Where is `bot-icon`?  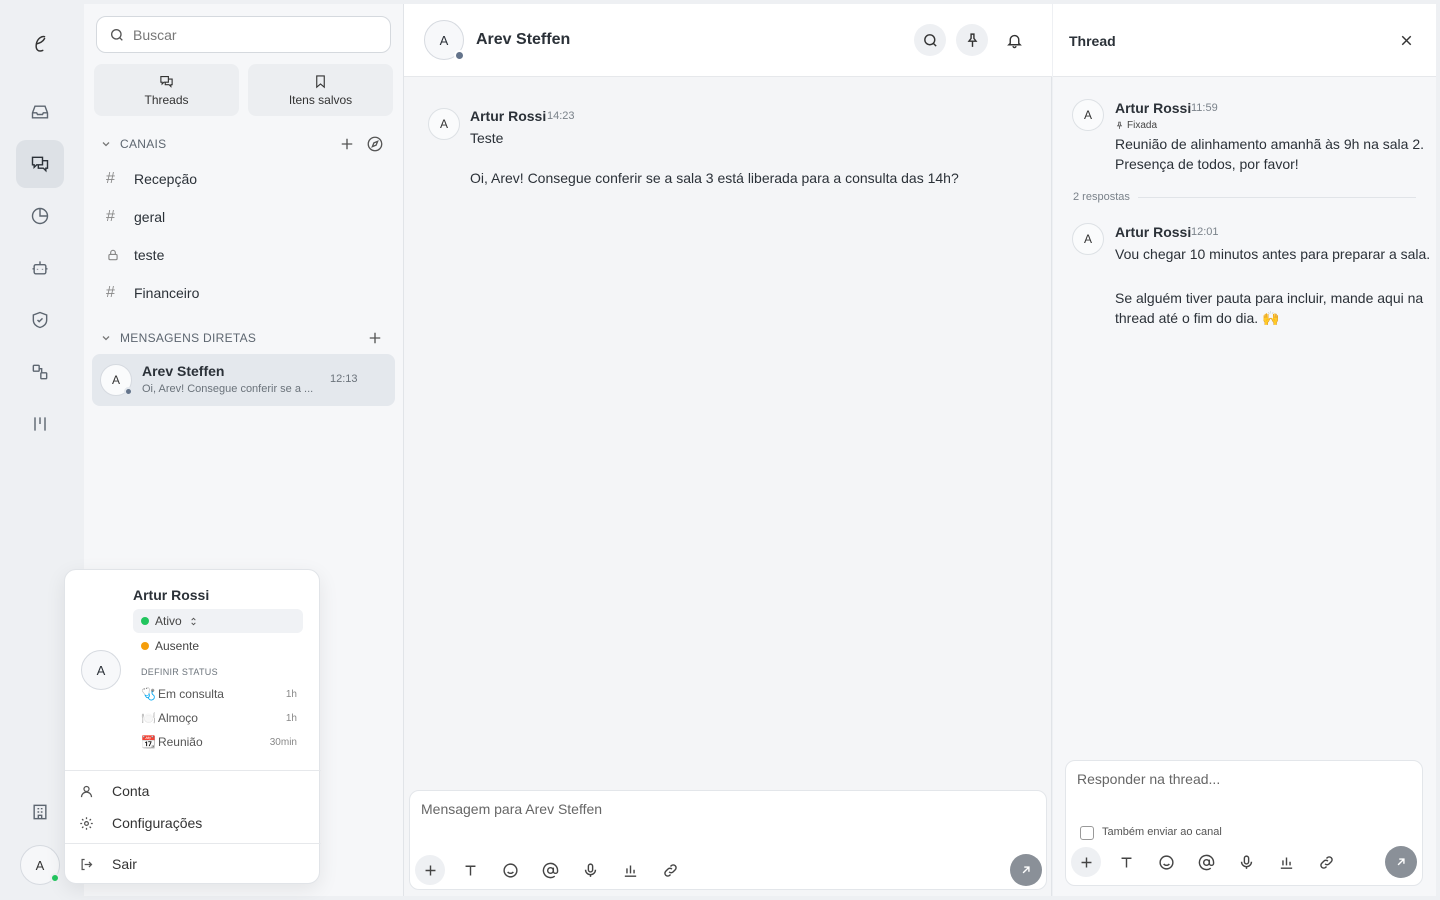
bot-icon is located at coordinates (40, 268).